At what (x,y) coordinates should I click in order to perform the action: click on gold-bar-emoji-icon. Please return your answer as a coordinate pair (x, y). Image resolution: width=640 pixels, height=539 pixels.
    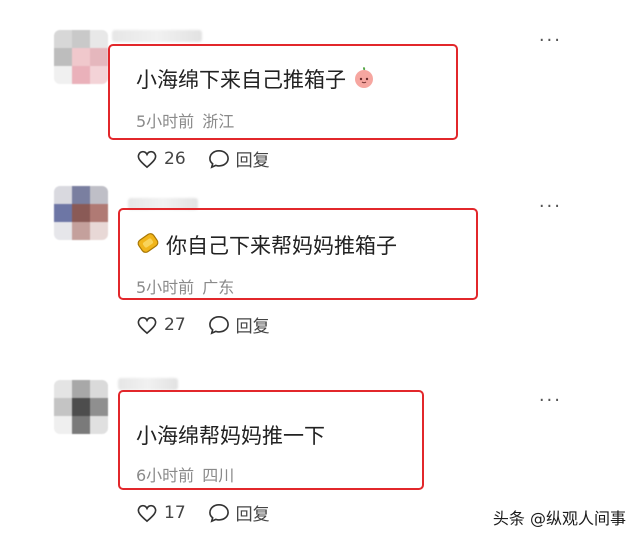
    Looking at the image, I should click on (148, 245).